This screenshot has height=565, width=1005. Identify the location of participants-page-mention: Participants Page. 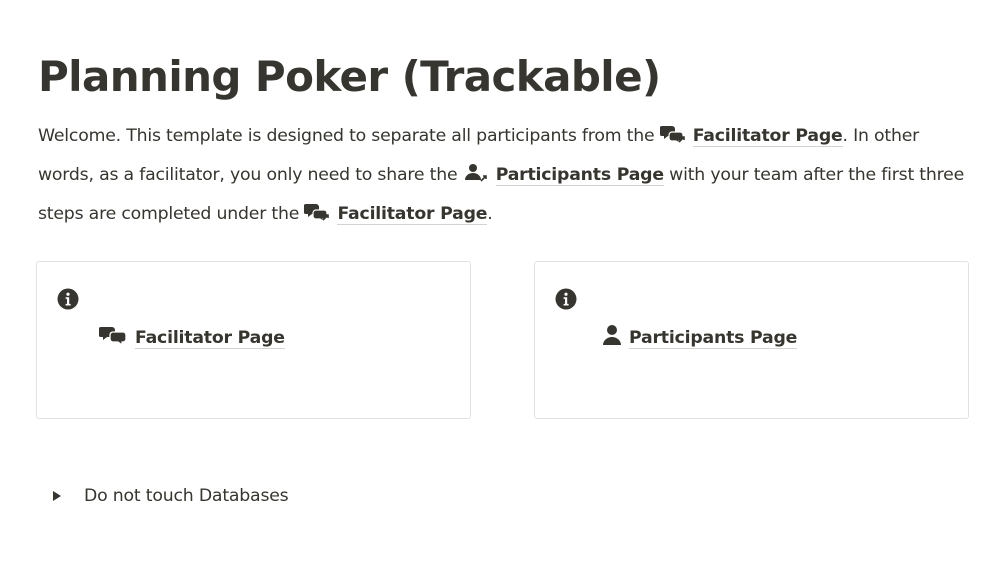
(563, 175).